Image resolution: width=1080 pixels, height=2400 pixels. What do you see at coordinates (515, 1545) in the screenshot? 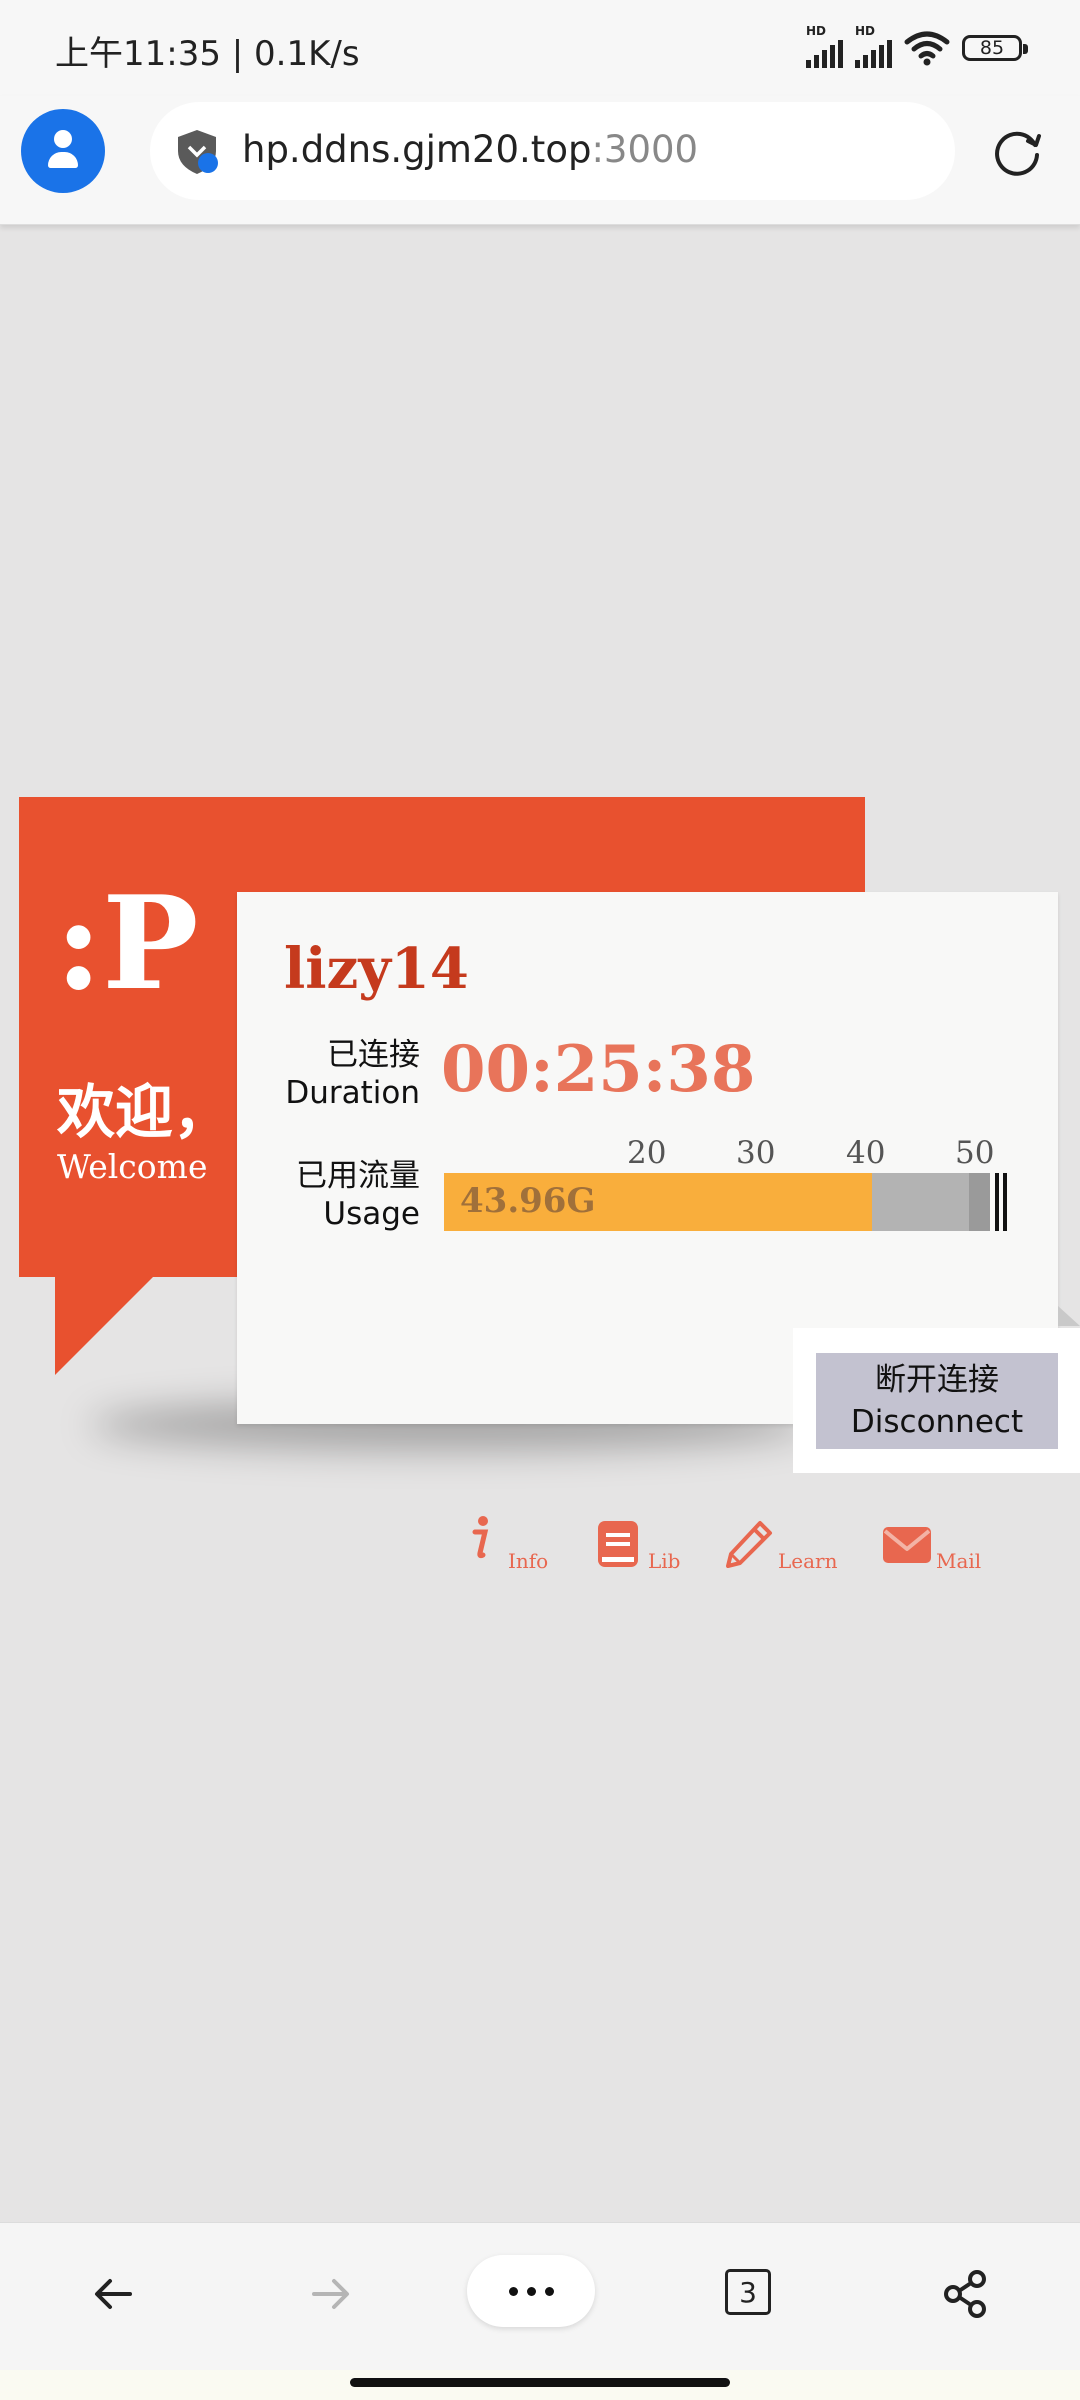
I see `link-info: Info` at bounding box center [515, 1545].